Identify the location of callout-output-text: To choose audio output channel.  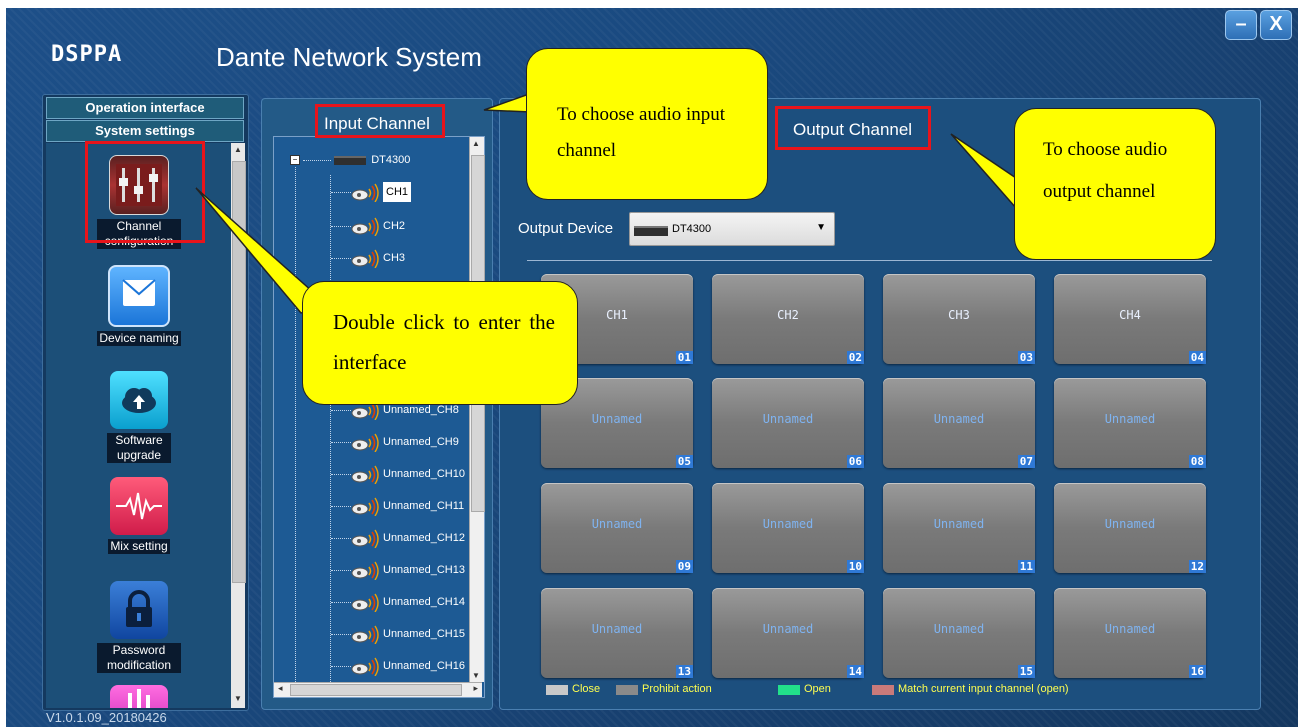
(1105, 170).